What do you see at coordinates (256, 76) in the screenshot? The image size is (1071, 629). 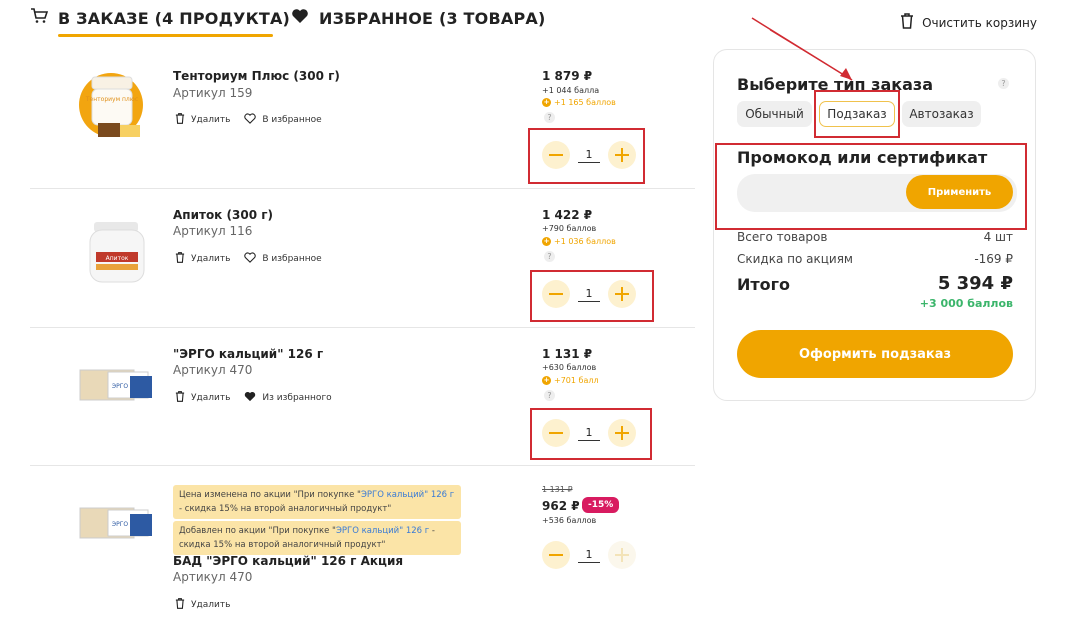 I see `product-name: Тенториум Плюс (300 г)` at bounding box center [256, 76].